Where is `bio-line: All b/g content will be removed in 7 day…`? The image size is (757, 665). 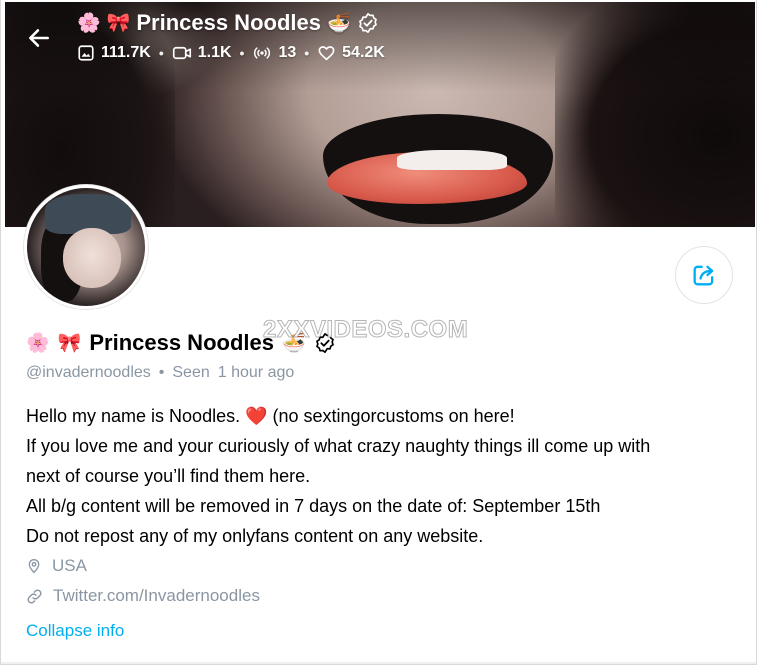 bio-line: All b/g content will be removed in 7 day… is located at coordinates (313, 506).